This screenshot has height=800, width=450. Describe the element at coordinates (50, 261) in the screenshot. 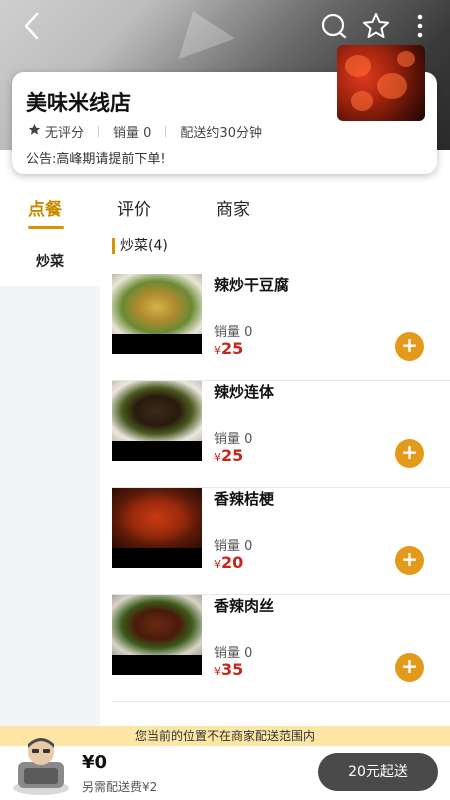

I see `category-item-stir-fry: 炒菜` at that location.